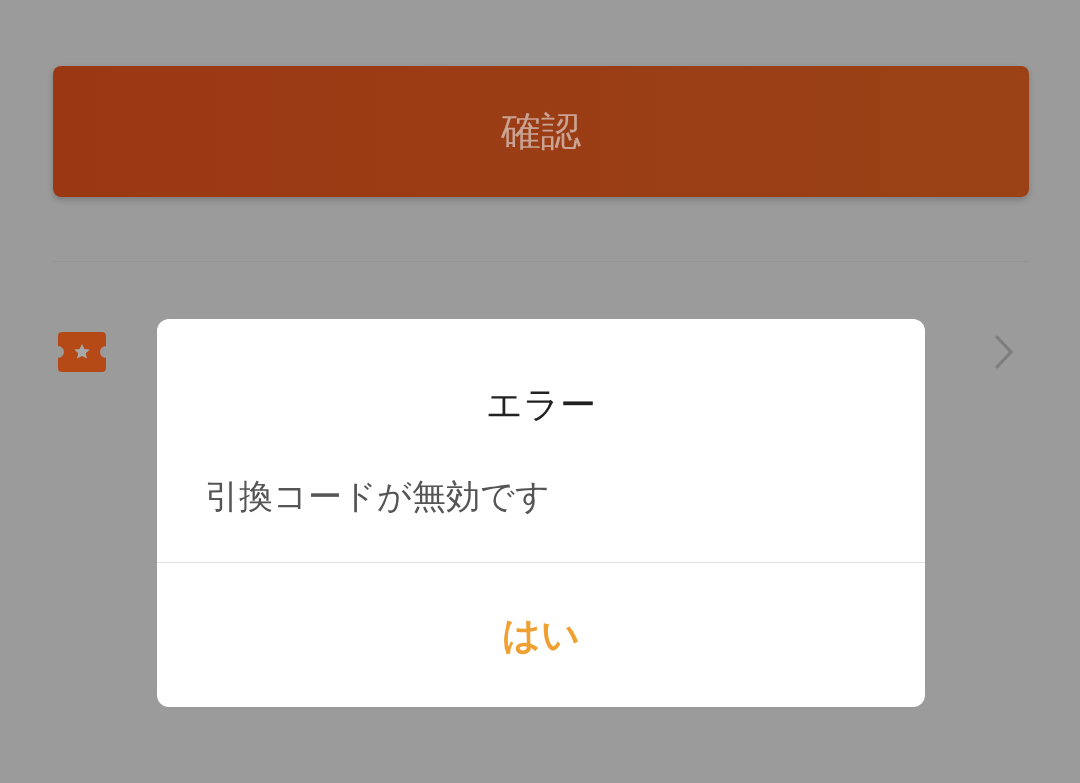 This screenshot has height=783, width=1080. What do you see at coordinates (541, 405) in the screenshot?
I see `dialog-title: エラー` at bounding box center [541, 405].